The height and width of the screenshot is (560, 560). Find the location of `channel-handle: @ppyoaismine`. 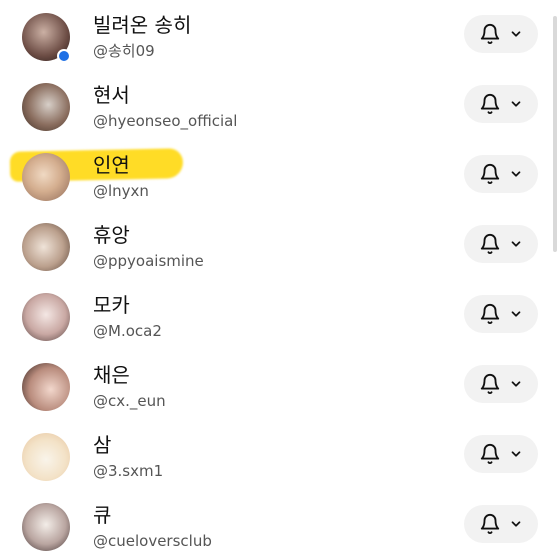

channel-handle: @ppyoaismine is located at coordinates (148, 261).